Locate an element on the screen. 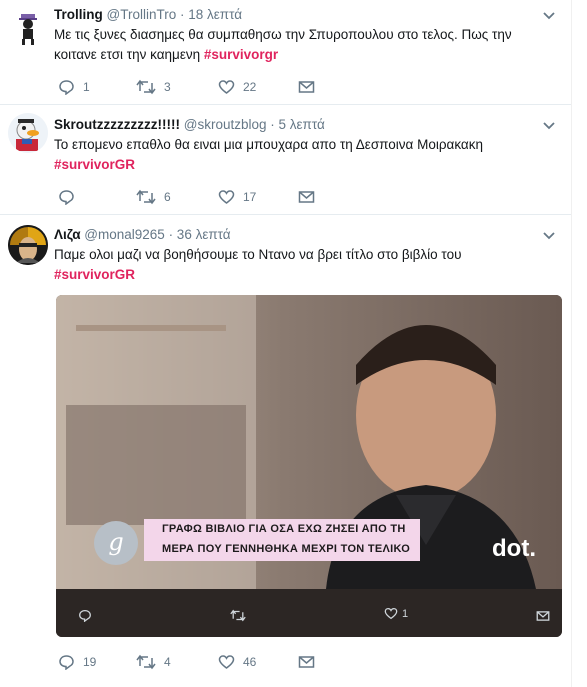  retweet-button: 6 is located at coordinates (153, 197).